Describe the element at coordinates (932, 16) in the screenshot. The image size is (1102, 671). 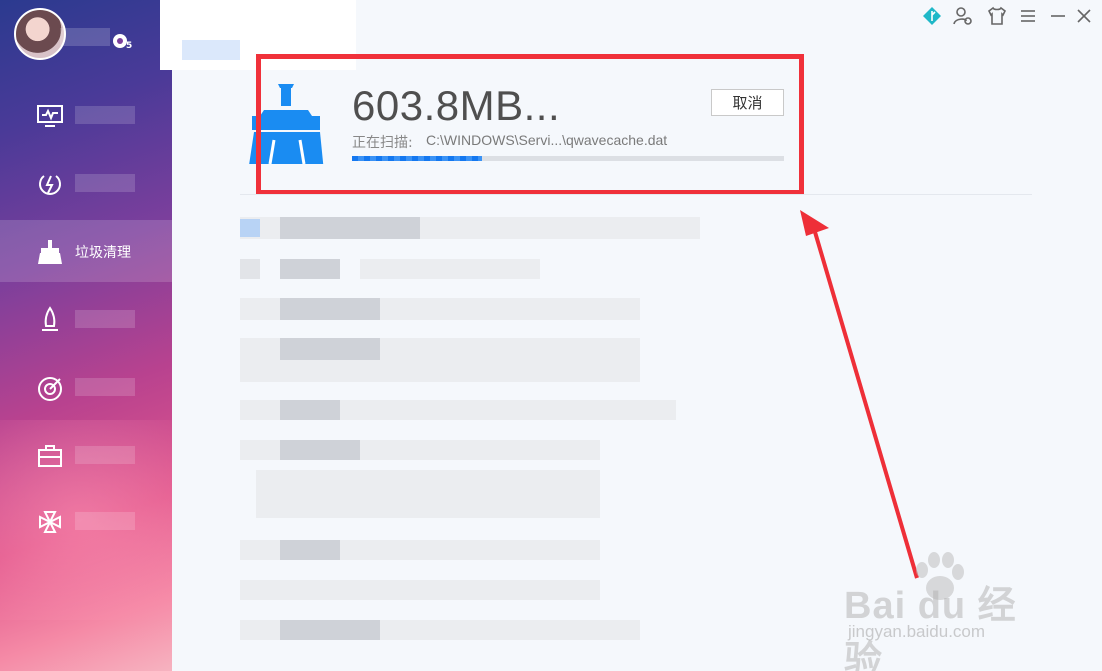
I see `leaf-icon` at that location.